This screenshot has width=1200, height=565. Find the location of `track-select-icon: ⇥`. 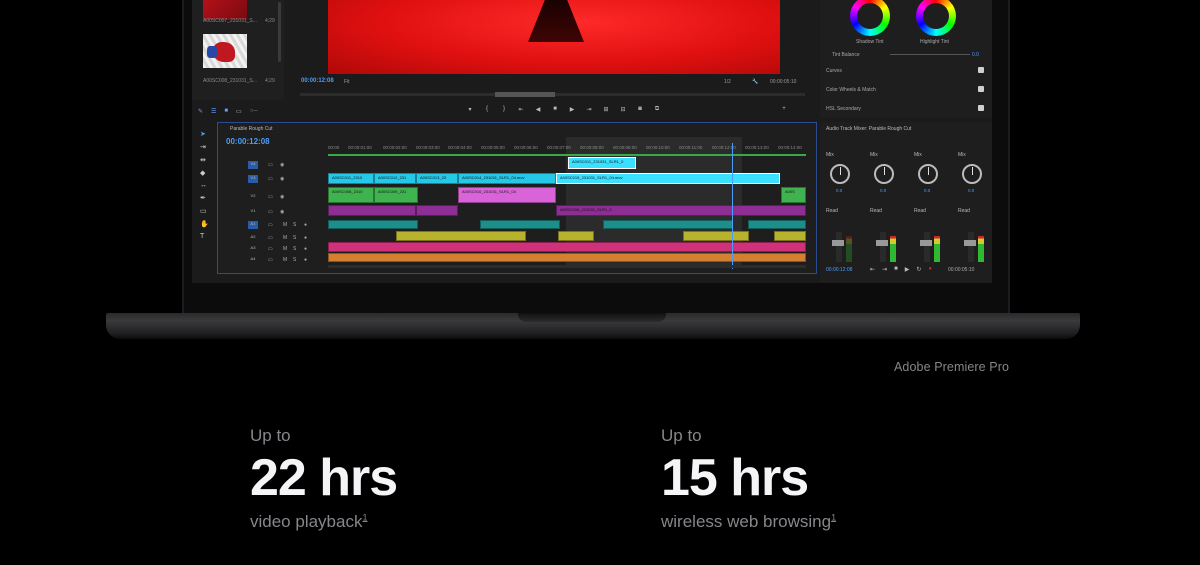

track-select-icon: ⇥ is located at coordinates (204, 147).